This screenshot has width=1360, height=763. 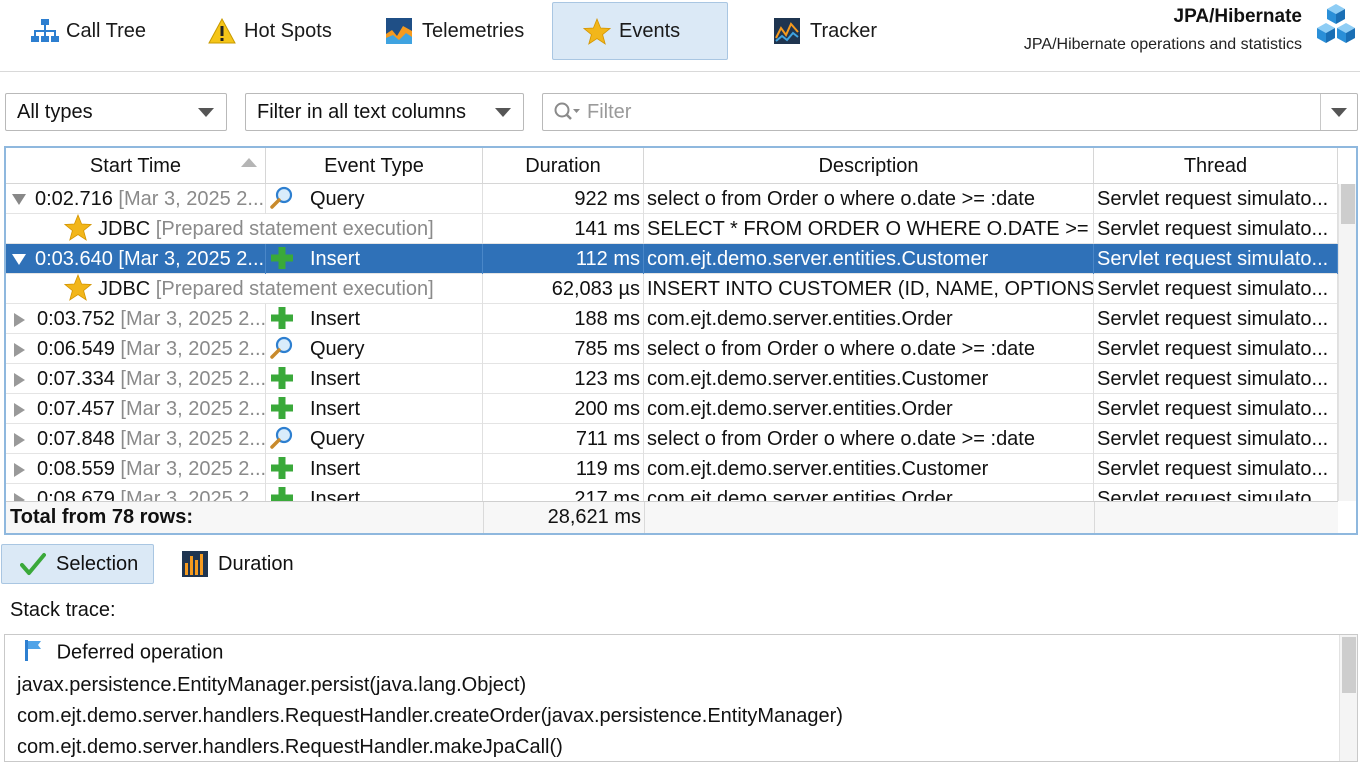 I want to click on tab-call-tree: Call Tree, so click(x=88, y=31).